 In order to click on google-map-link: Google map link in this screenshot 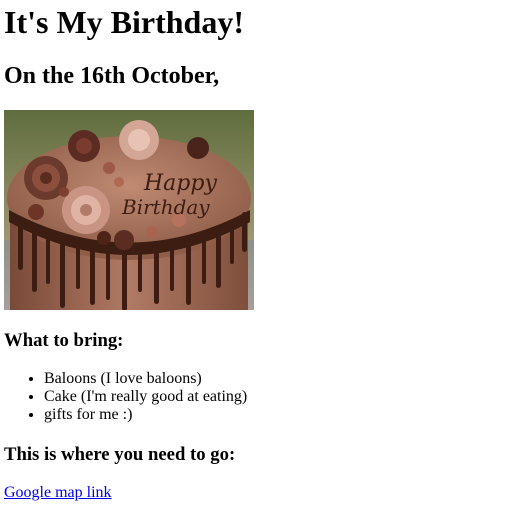, I will do `click(58, 493)`.